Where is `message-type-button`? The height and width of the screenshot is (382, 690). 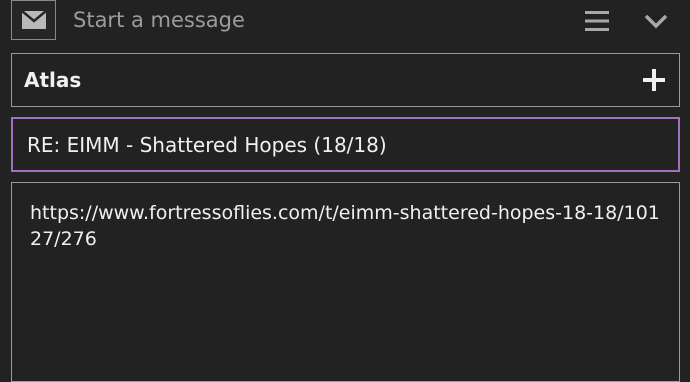
message-type-button is located at coordinates (33, 20).